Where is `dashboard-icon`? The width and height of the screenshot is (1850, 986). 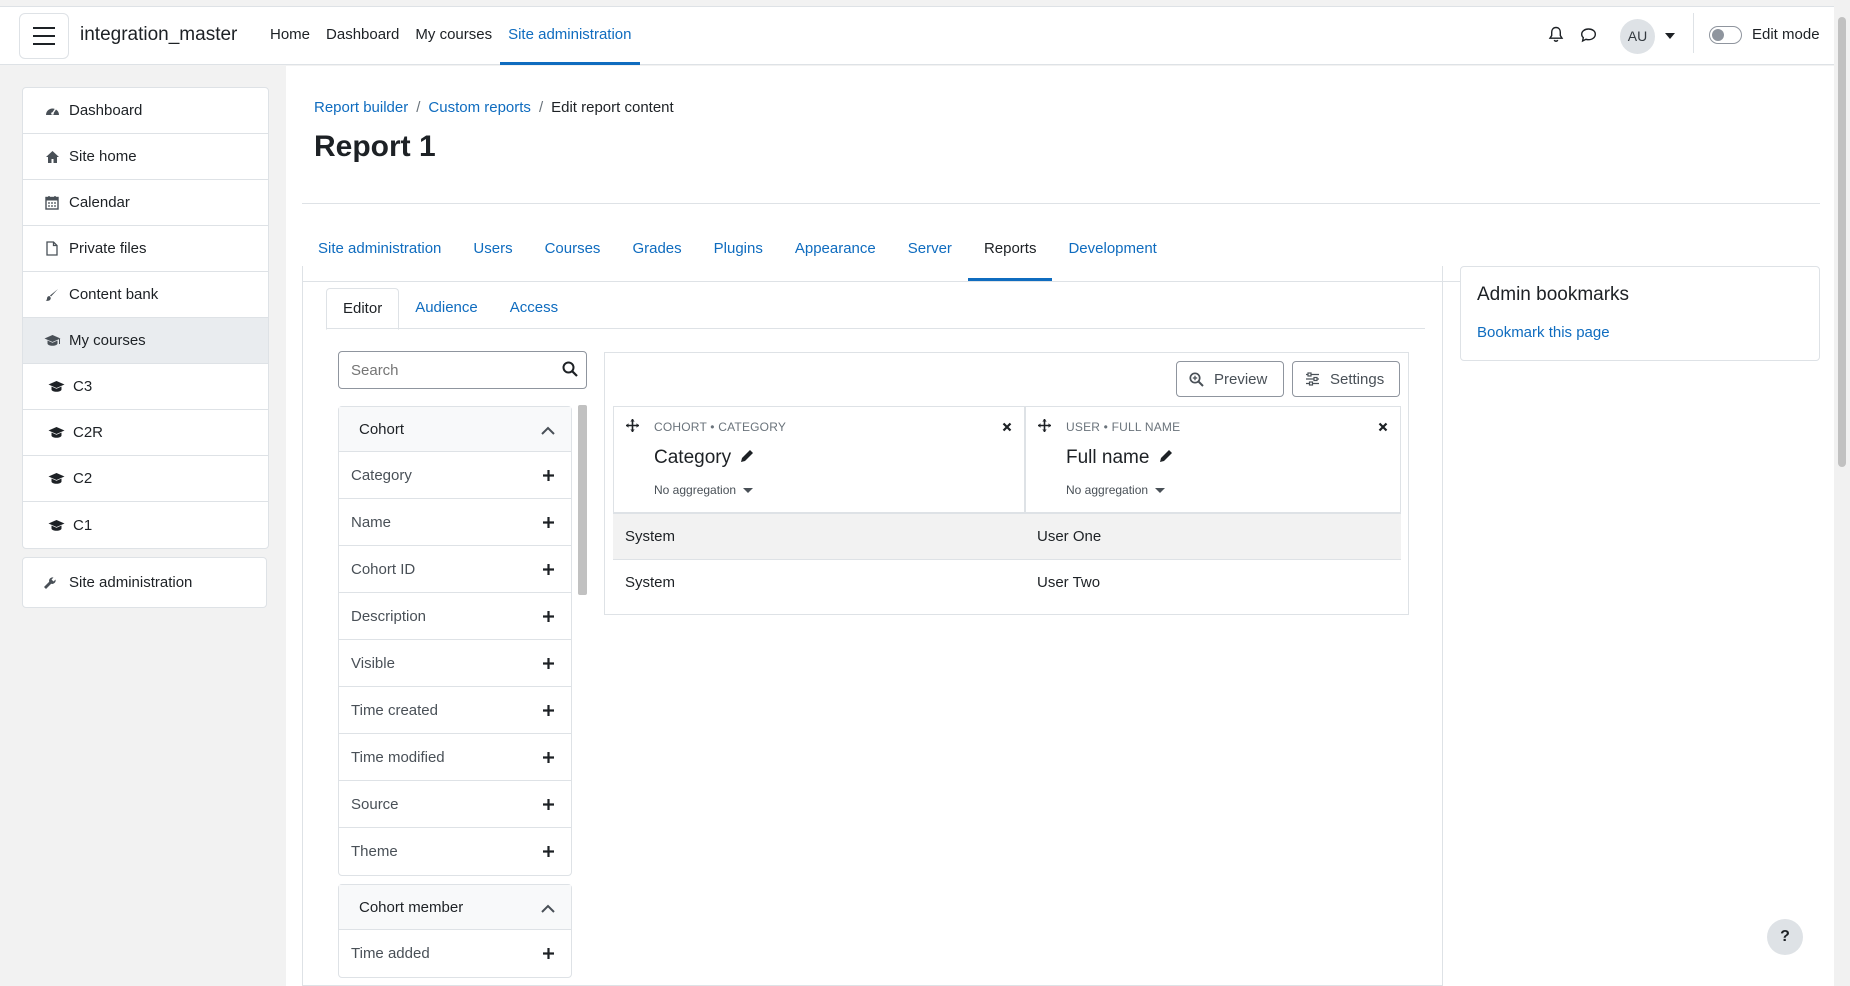 dashboard-icon is located at coordinates (52, 111).